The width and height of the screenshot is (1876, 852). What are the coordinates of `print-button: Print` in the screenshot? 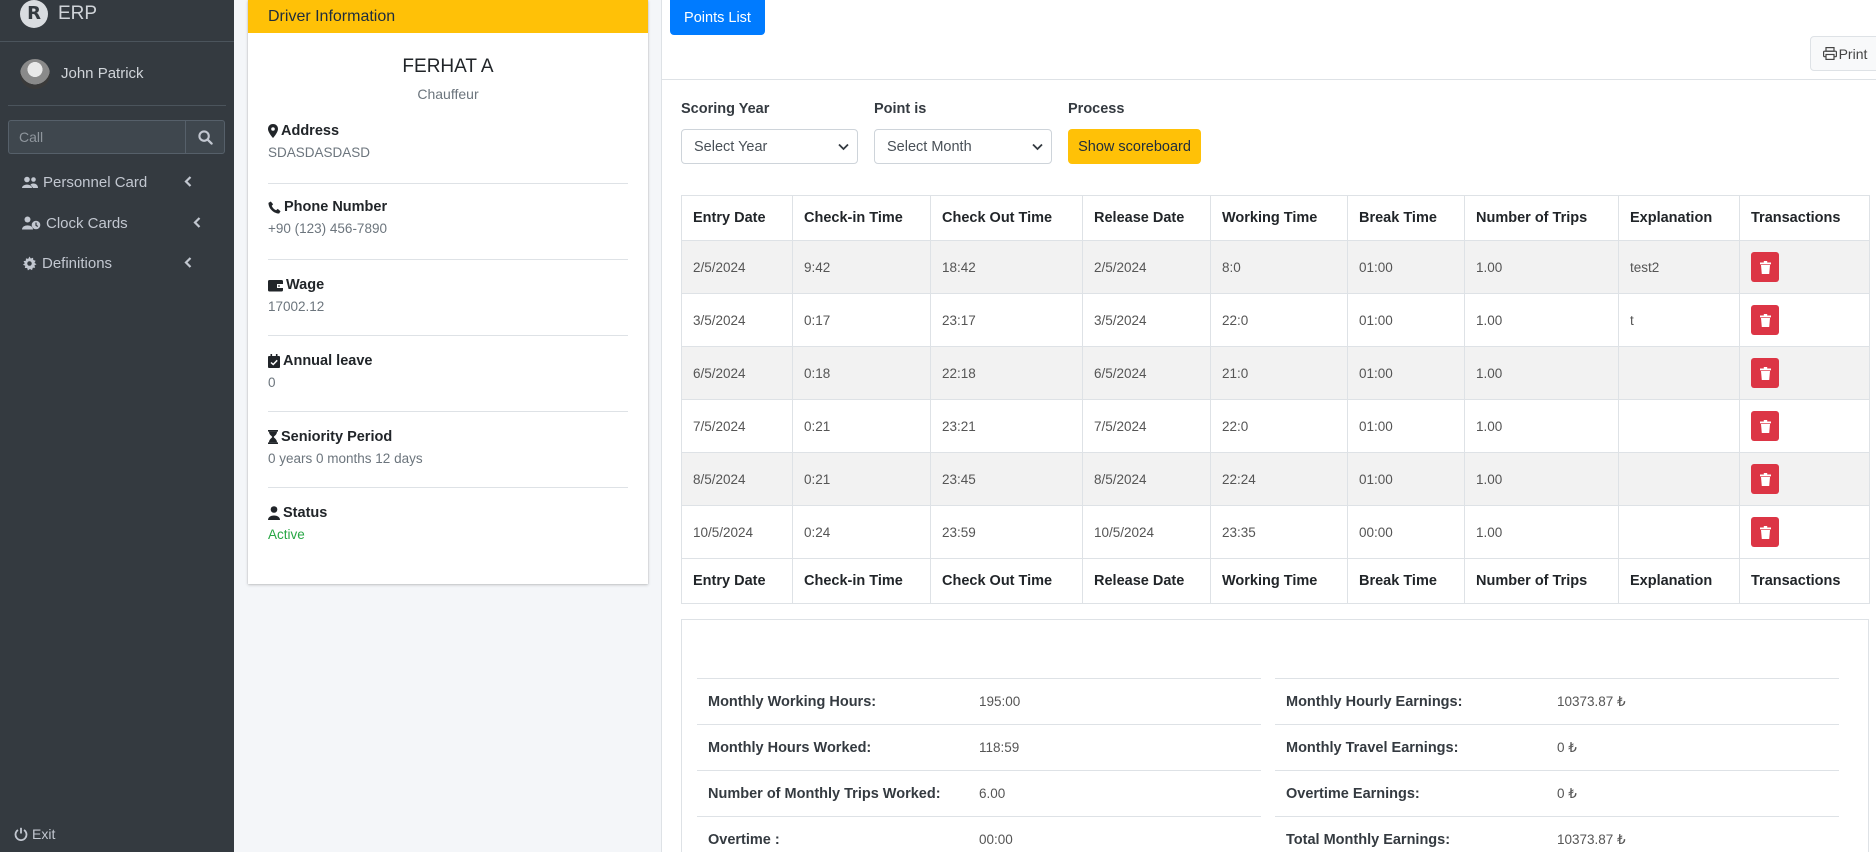 It's located at (1843, 53).